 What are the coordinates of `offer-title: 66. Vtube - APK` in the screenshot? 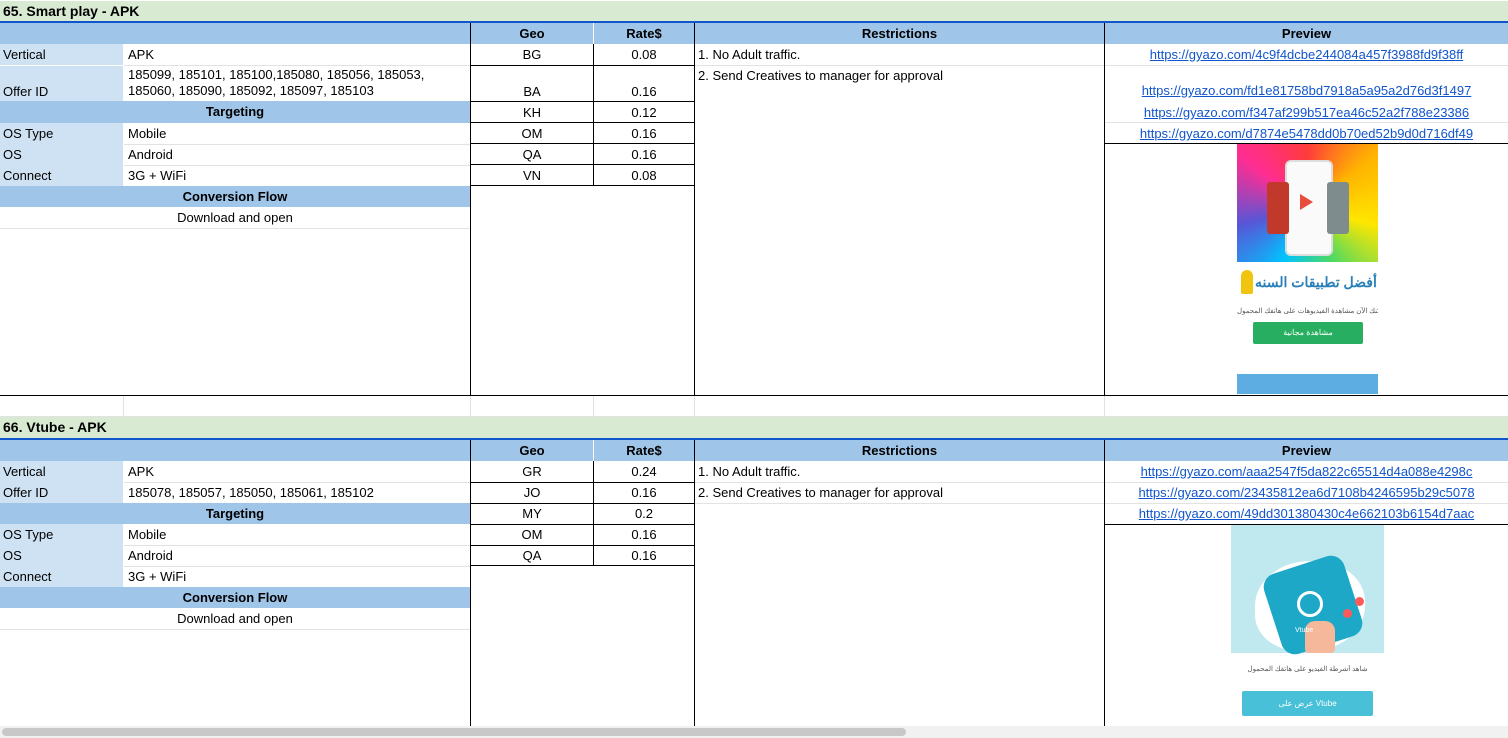 It's located at (754, 427).